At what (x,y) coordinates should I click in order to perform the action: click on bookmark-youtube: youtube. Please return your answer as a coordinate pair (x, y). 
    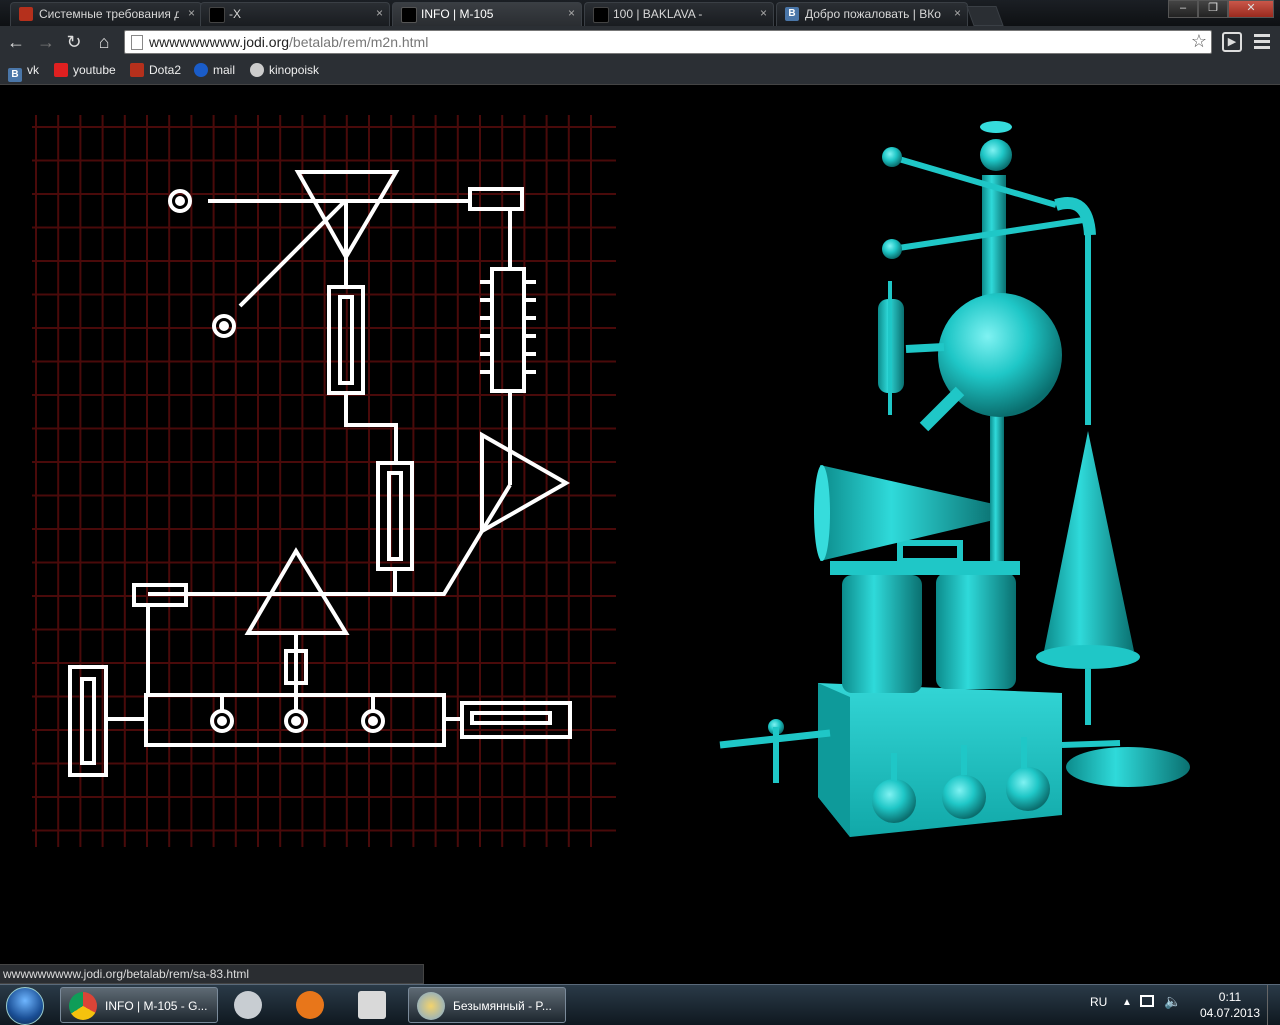
    Looking at the image, I should click on (85, 71).